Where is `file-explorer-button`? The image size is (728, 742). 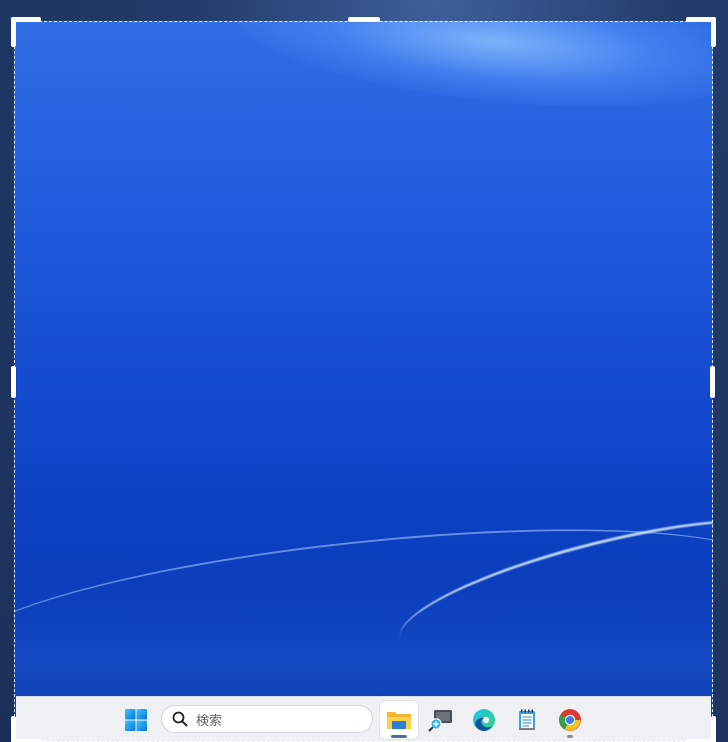
file-explorer-button is located at coordinates (399, 720).